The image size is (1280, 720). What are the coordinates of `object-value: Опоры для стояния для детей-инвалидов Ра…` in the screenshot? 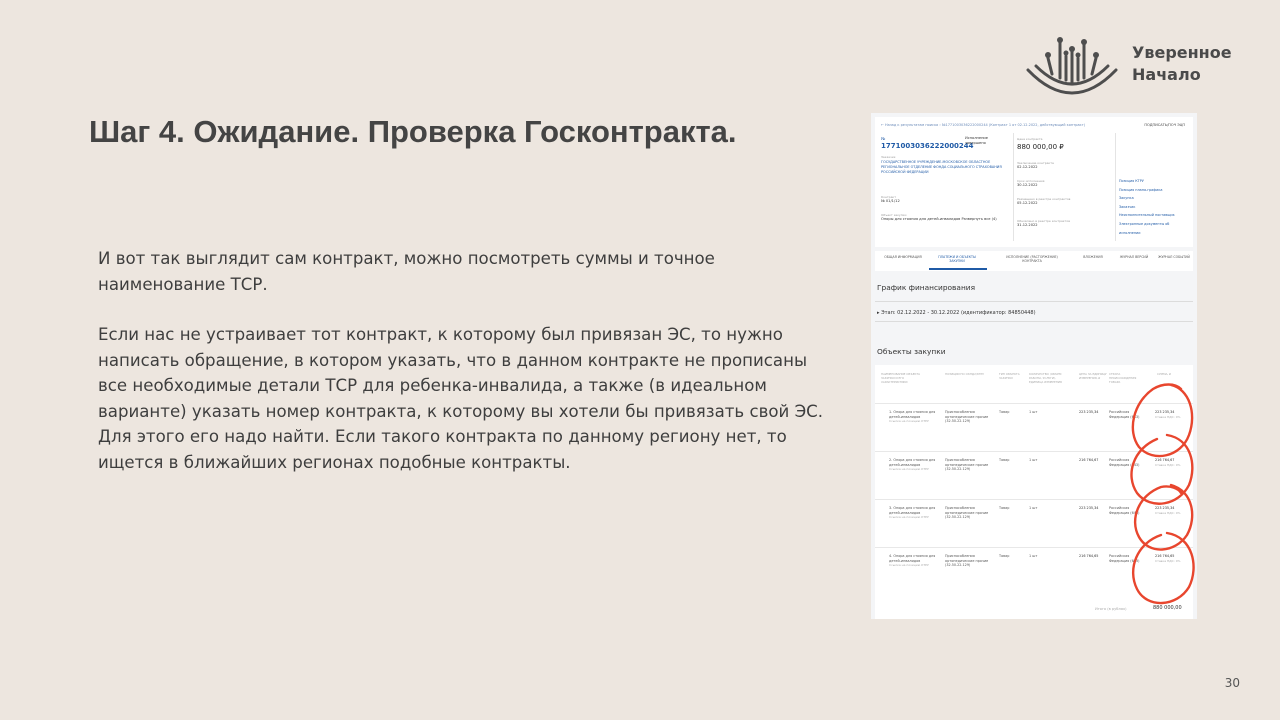 It's located at (939, 219).